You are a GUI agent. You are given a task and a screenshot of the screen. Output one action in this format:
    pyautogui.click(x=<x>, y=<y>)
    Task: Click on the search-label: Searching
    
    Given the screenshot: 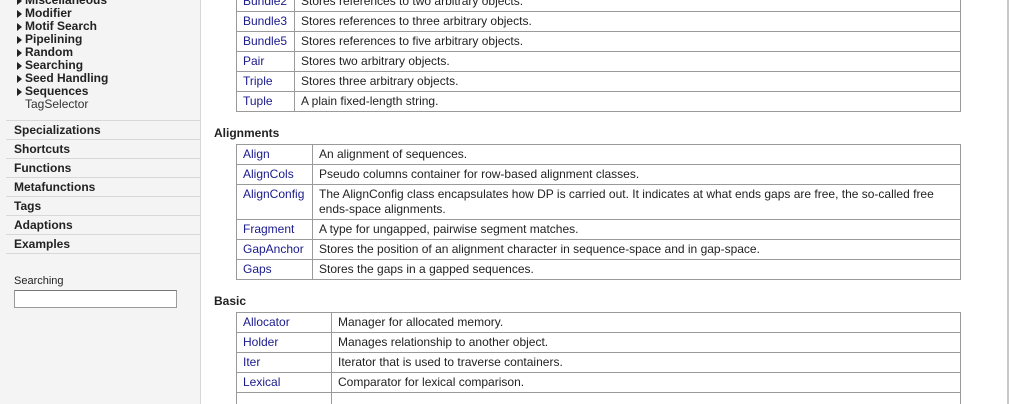 What is the action you would take?
    pyautogui.click(x=39, y=281)
    